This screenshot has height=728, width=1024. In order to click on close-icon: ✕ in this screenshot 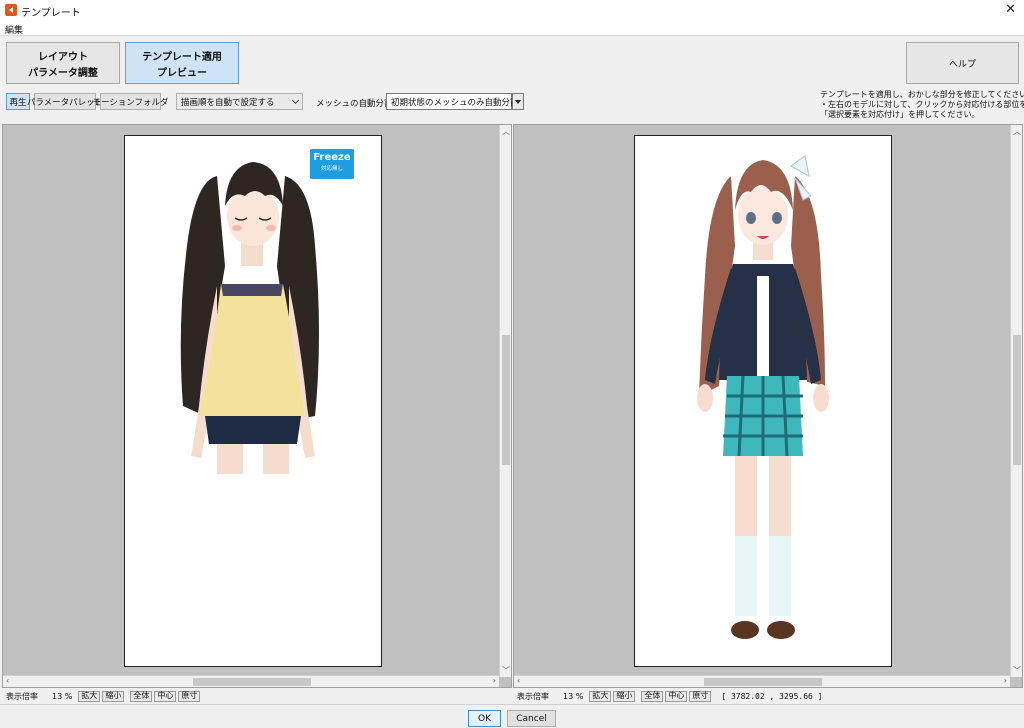, I will do `click(1010, 9)`.